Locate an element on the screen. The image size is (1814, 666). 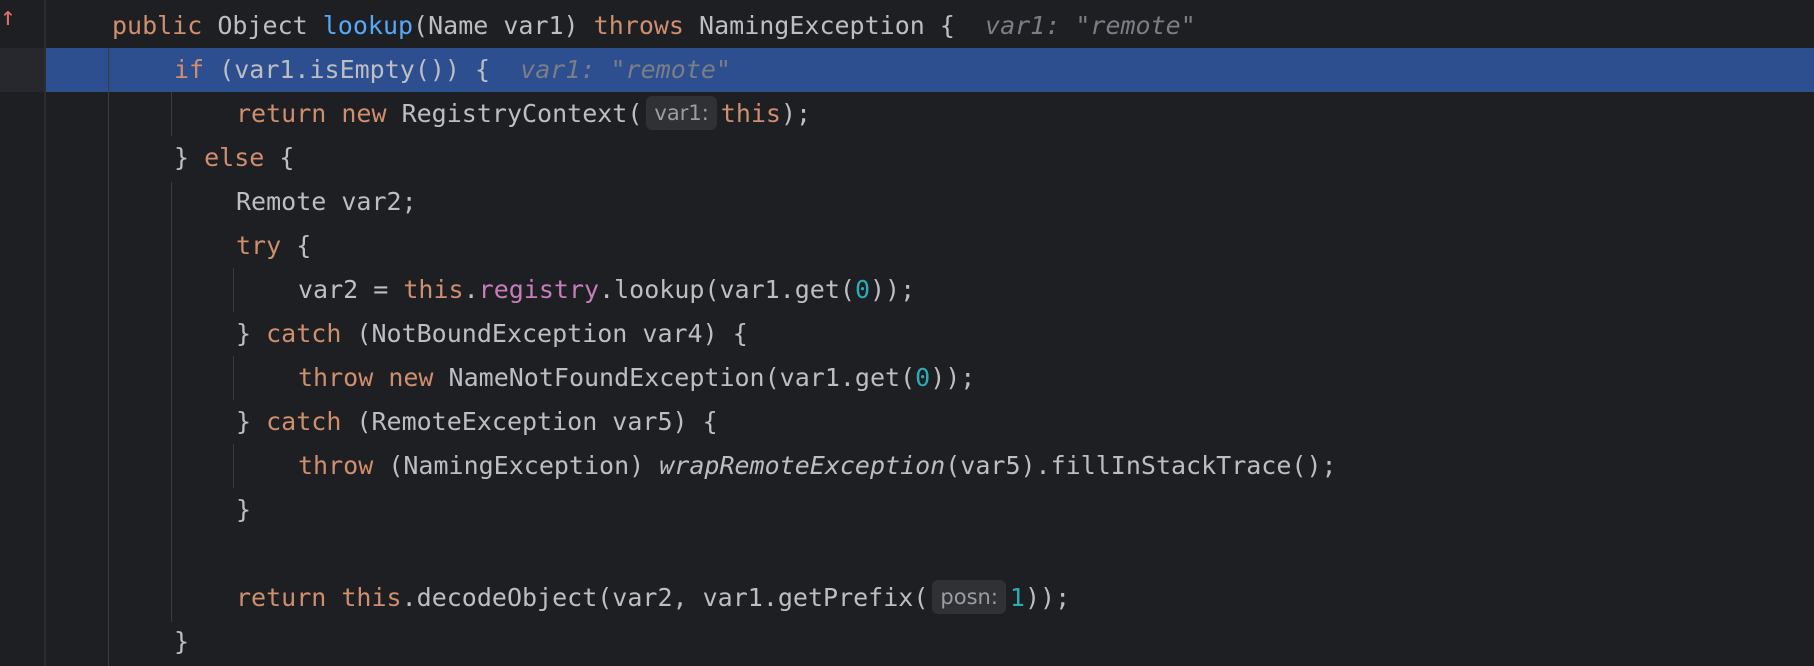
code-text: (RemoteException var5) { is located at coordinates (529, 421).